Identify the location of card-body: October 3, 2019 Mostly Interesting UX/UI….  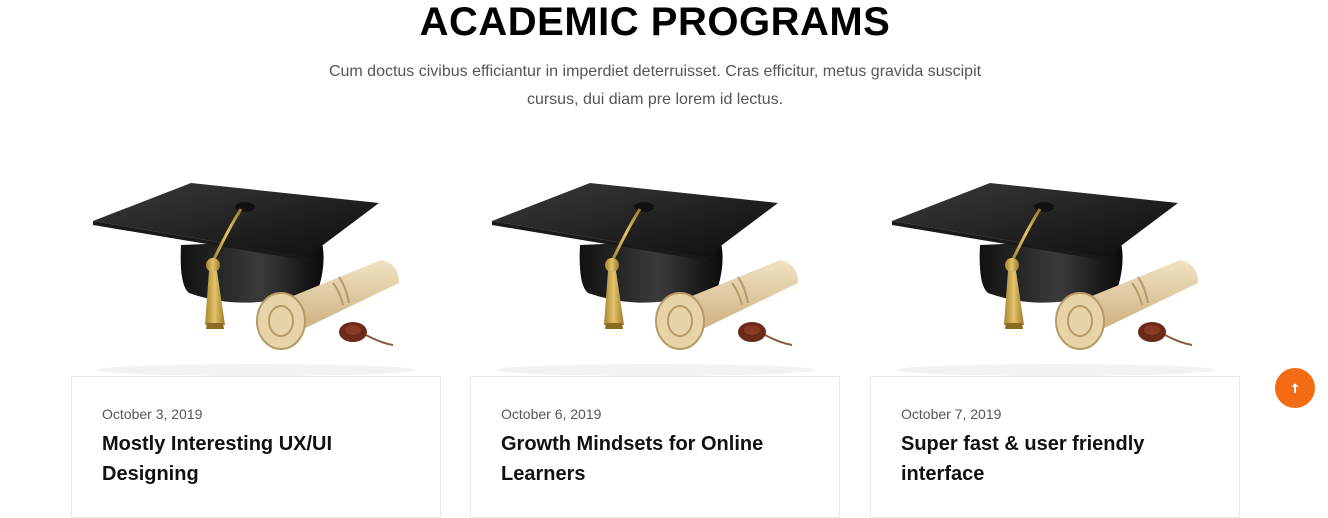
(256, 447).